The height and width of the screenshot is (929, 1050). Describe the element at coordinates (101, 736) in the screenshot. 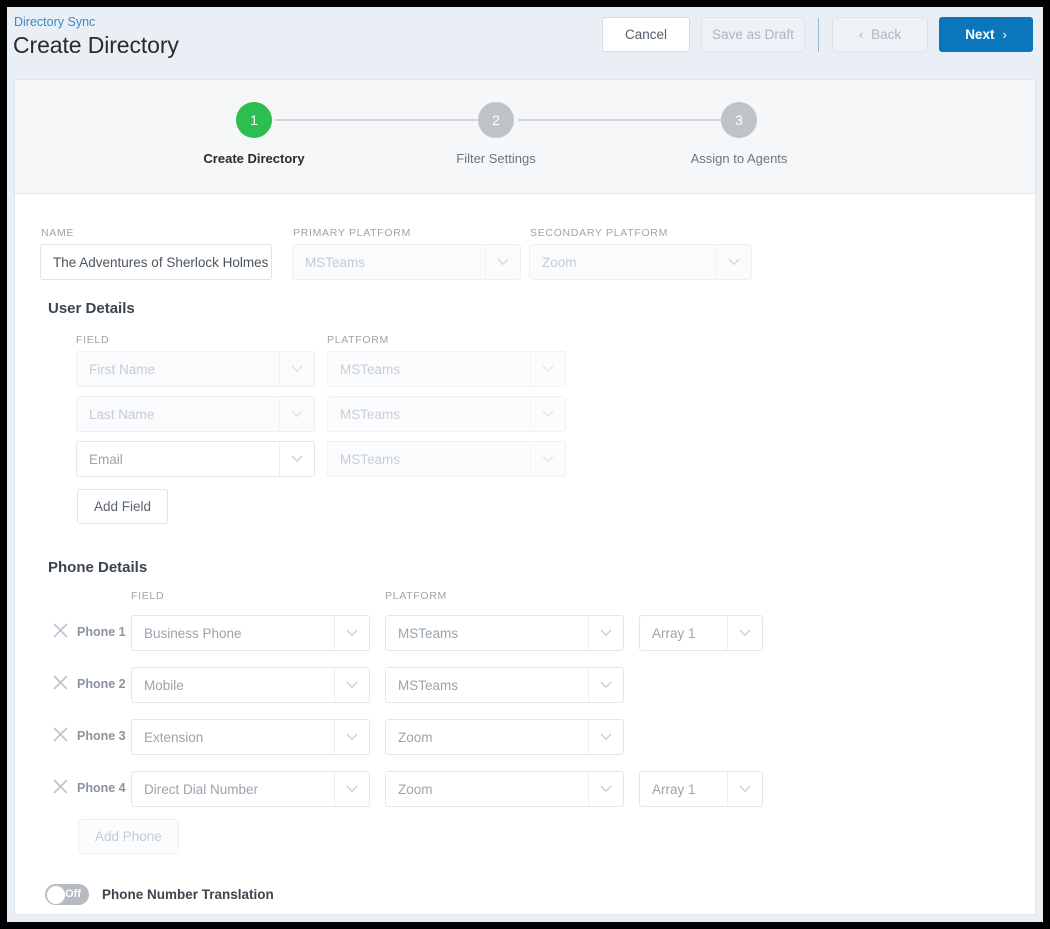

I see `phone-row-label-2: Phone 3` at that location.